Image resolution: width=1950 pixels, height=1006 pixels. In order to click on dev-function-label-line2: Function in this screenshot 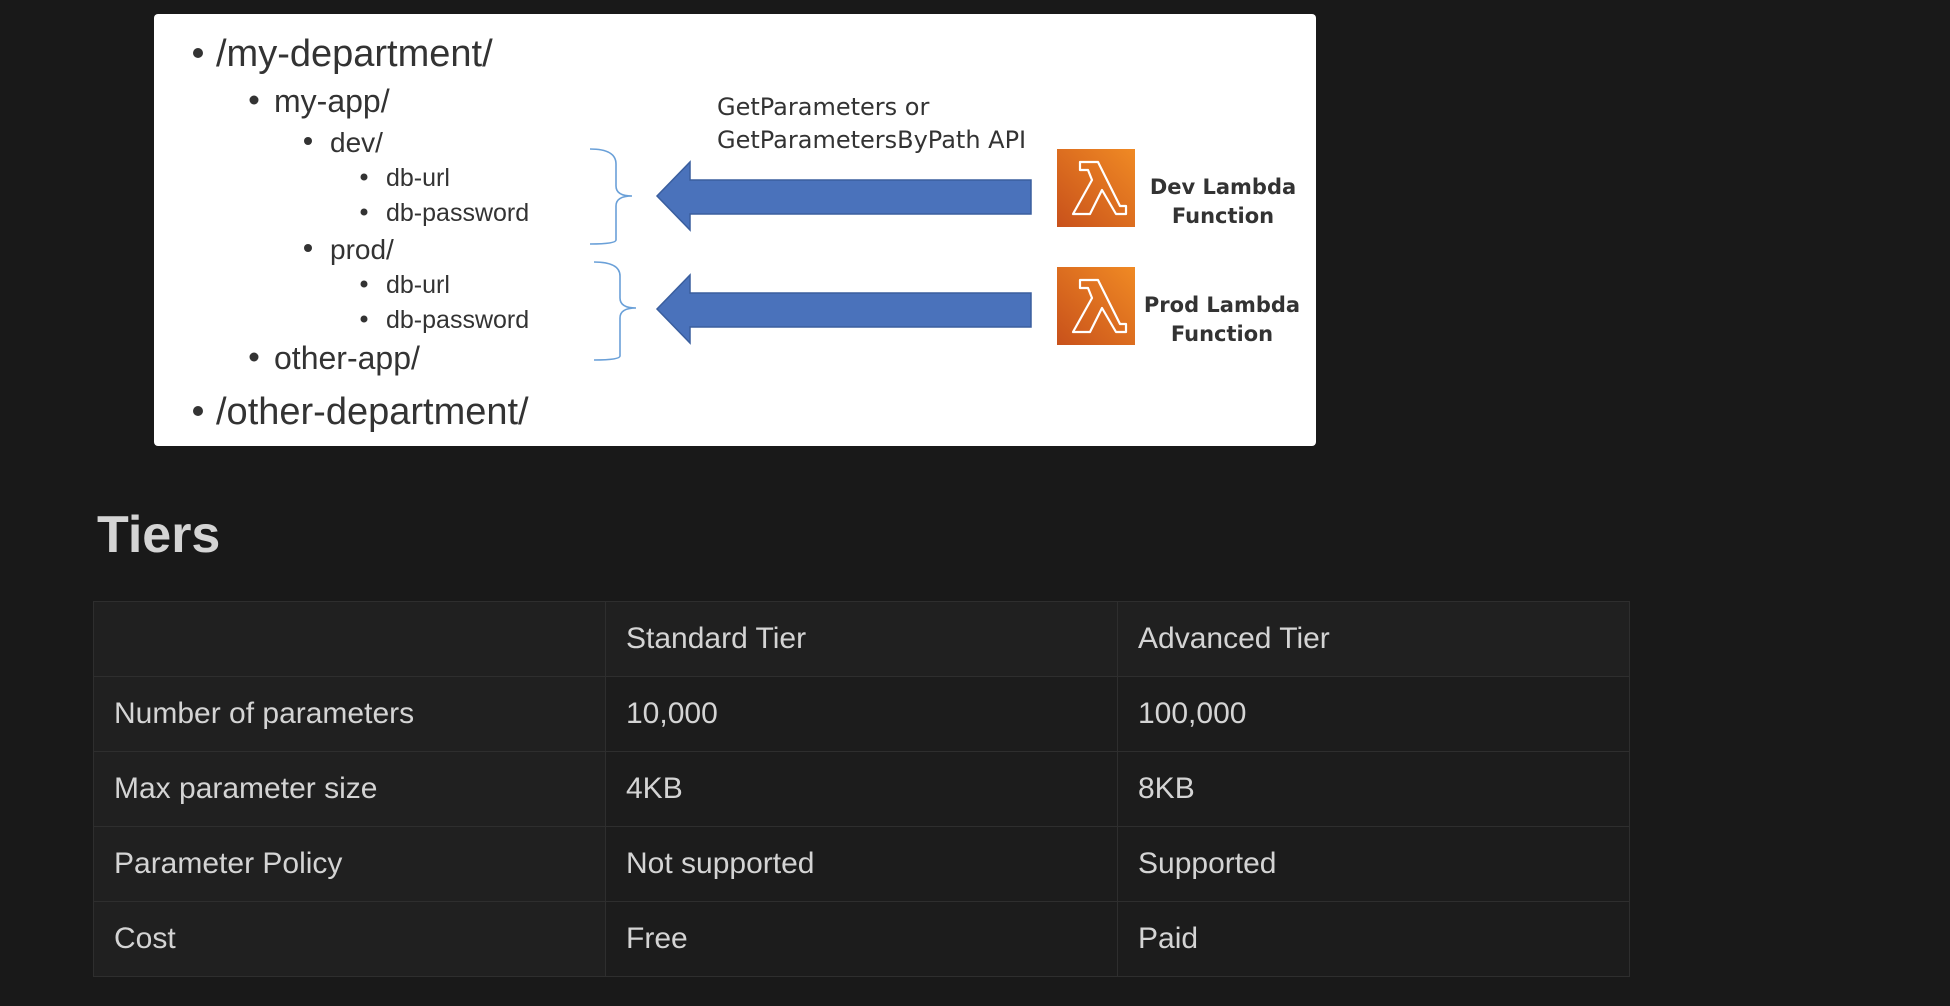, I will do `click(1223, 216)`.